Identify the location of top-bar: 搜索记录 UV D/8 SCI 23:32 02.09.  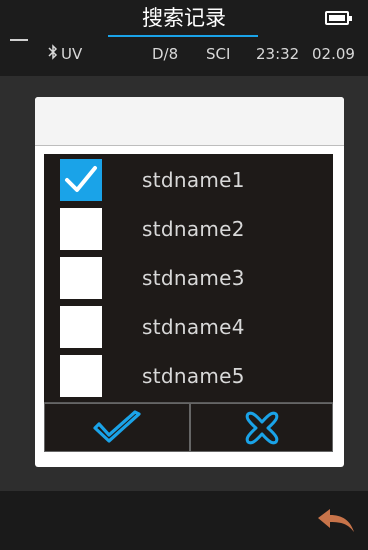
(184, 38).